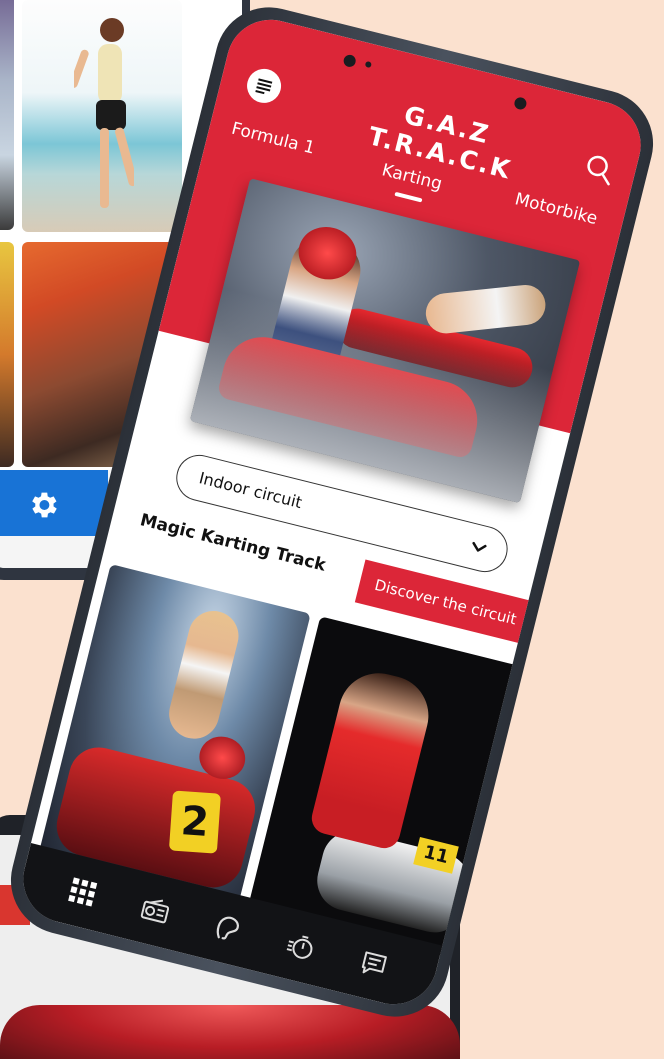 The image size is (664, 1059). What do you see at coordinates (194, 822) in the screenshot?
I see `kart-number: 2` at bounding box center [194, 822].